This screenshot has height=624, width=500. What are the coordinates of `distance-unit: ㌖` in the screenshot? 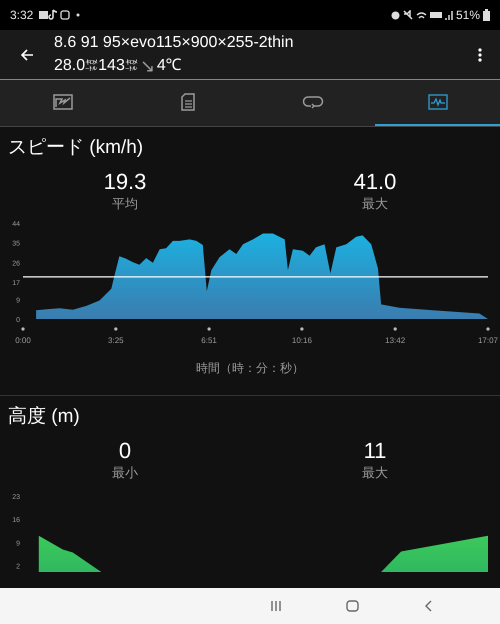 It's located at (91, 66).